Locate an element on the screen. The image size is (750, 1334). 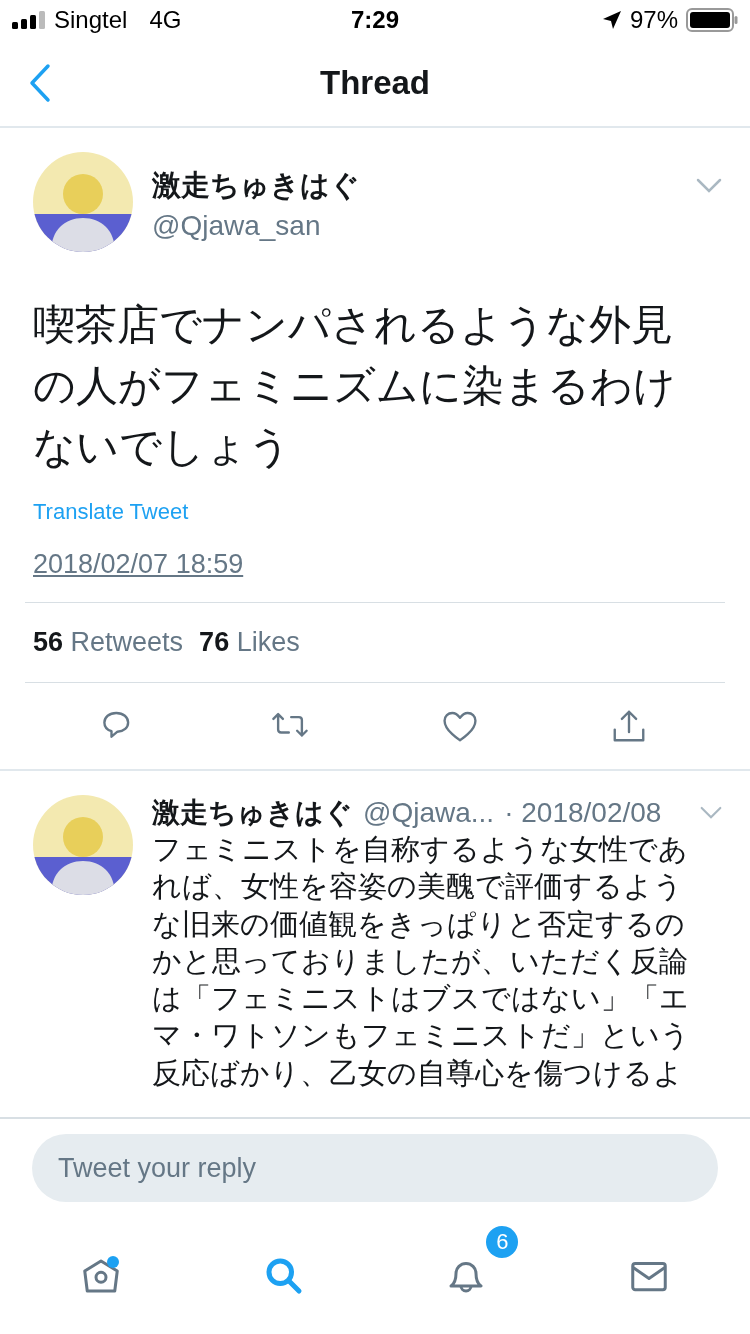
screen-title: Thread is located at coordinates (375, 83).